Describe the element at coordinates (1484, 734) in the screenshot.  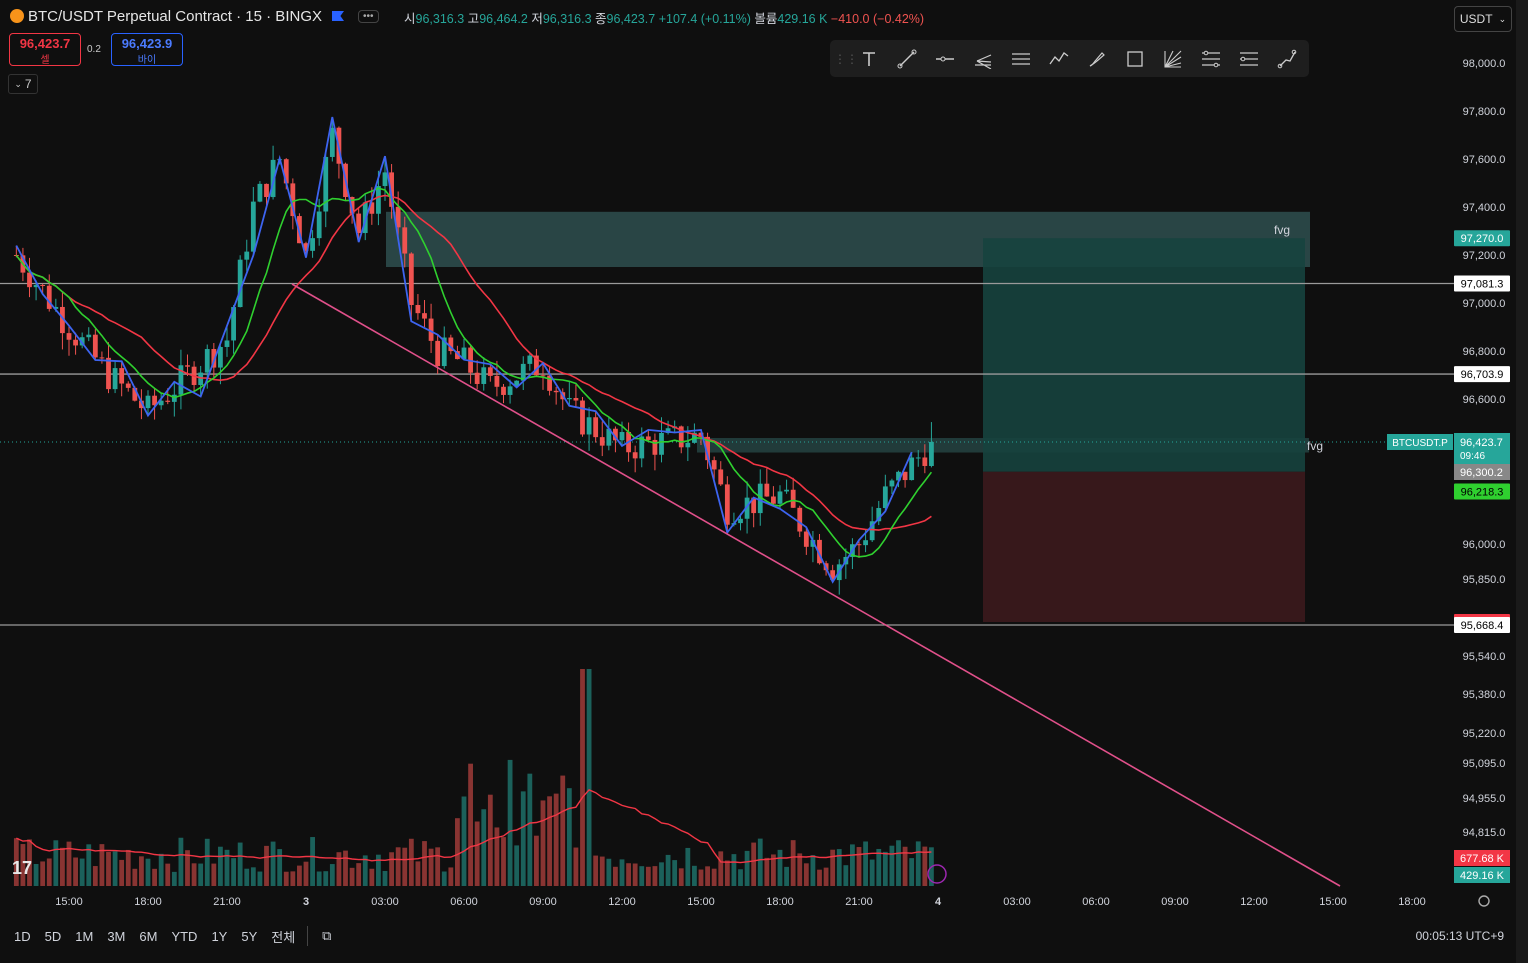
I see `price-tick-label: 95,220.0` at that location.